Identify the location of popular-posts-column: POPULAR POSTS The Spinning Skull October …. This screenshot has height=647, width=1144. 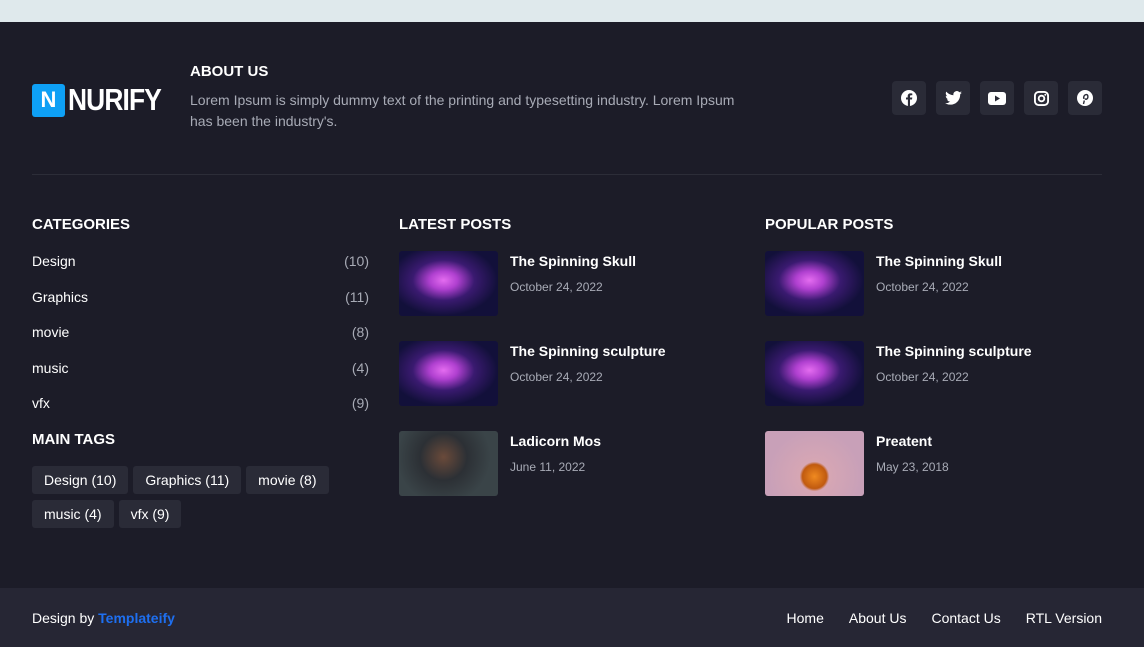
(933, 368).